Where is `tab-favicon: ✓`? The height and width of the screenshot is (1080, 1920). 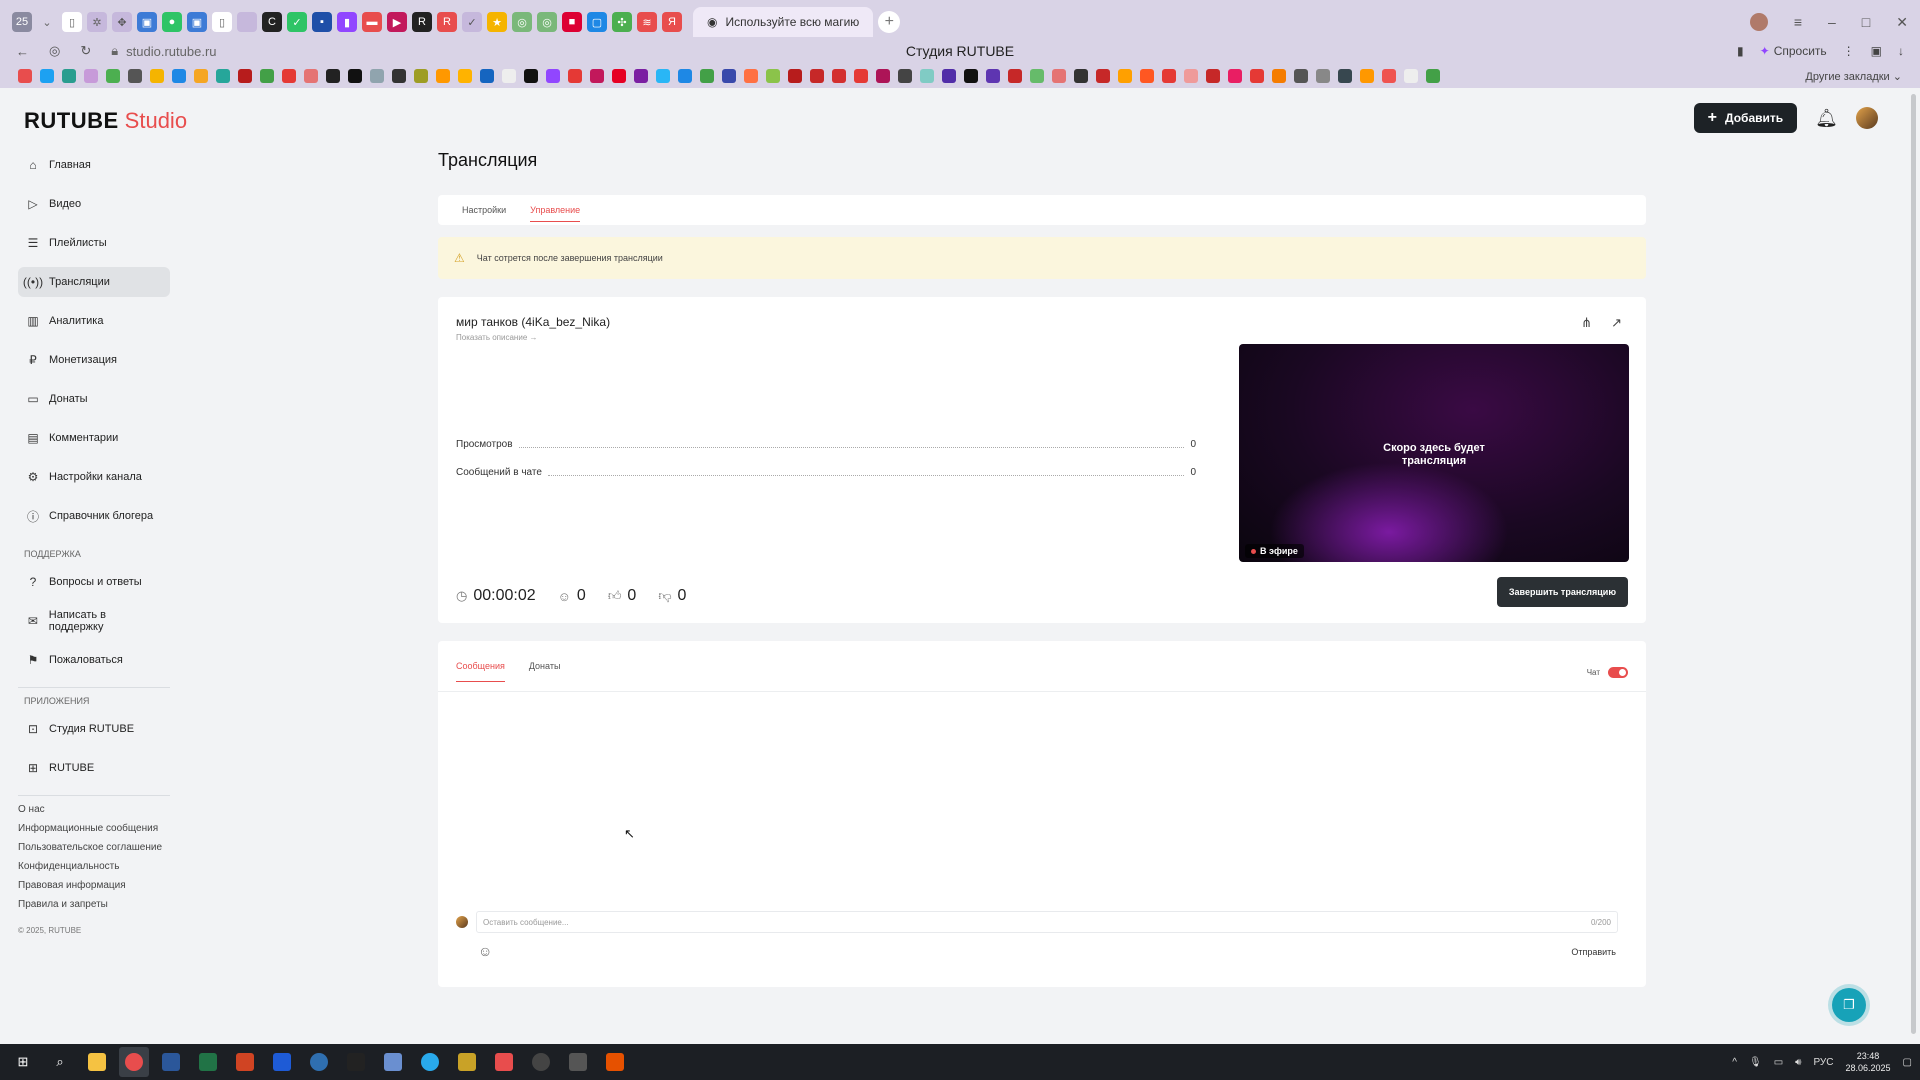
tab-favicon: ✓ is located at coordinates (297, 22).